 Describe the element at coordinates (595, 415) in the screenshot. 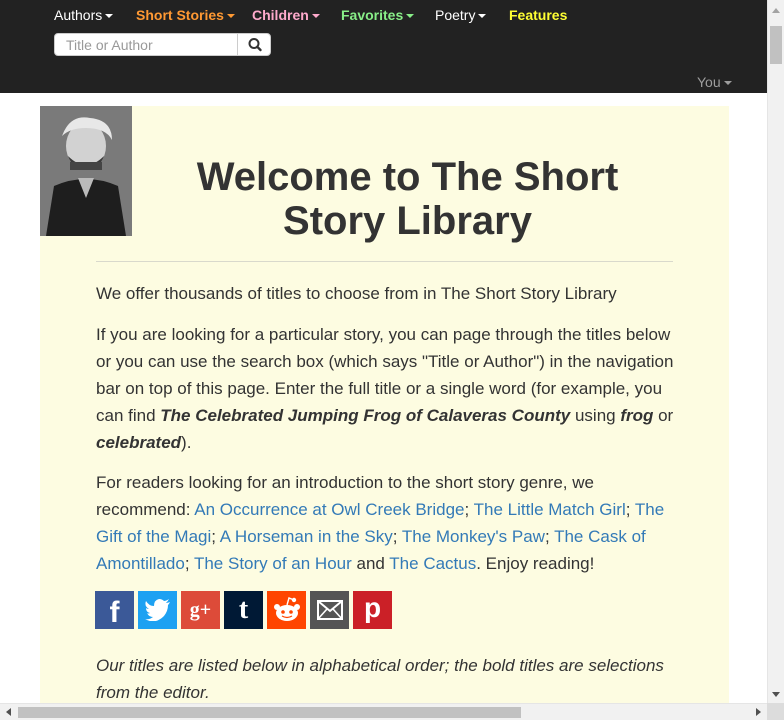

I see `search-help-part: using` at that location.